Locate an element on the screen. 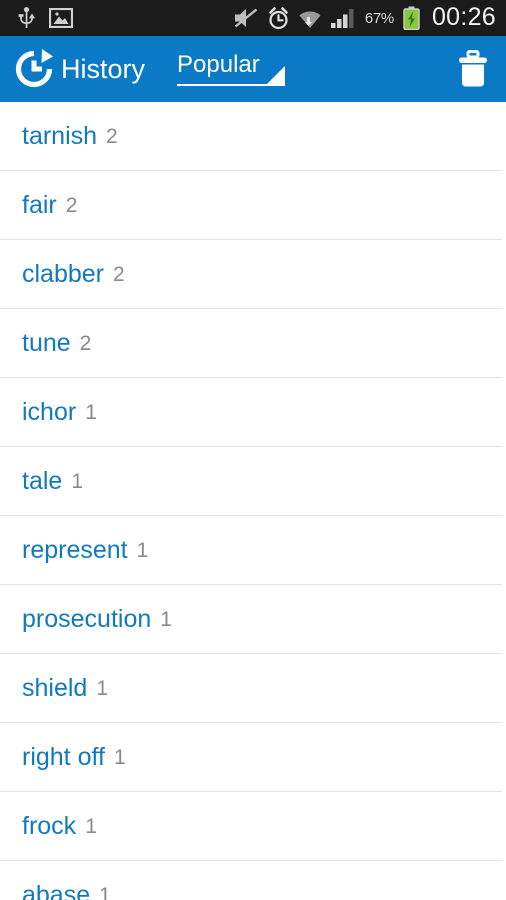 This screenshot has height=900, width=506. word-label: represent is located at coordinates (75, 550).